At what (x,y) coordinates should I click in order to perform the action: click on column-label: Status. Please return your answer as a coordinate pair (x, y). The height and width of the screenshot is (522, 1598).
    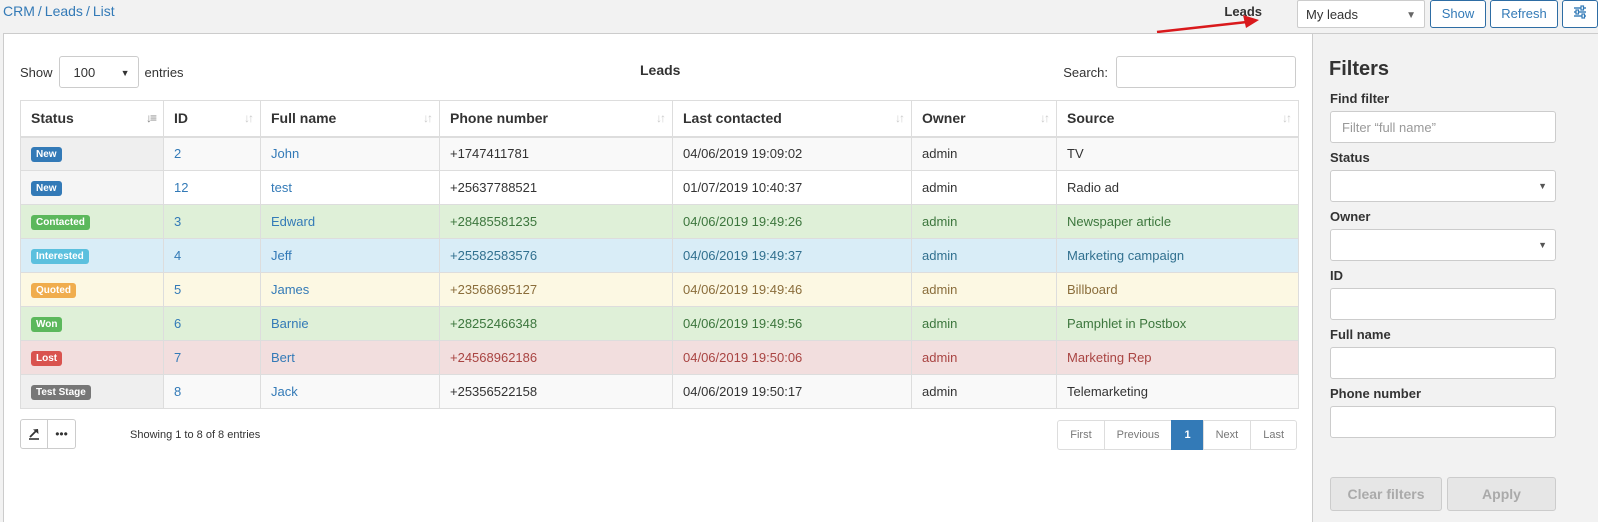
    Looking at the image, I should click on (52, 118).